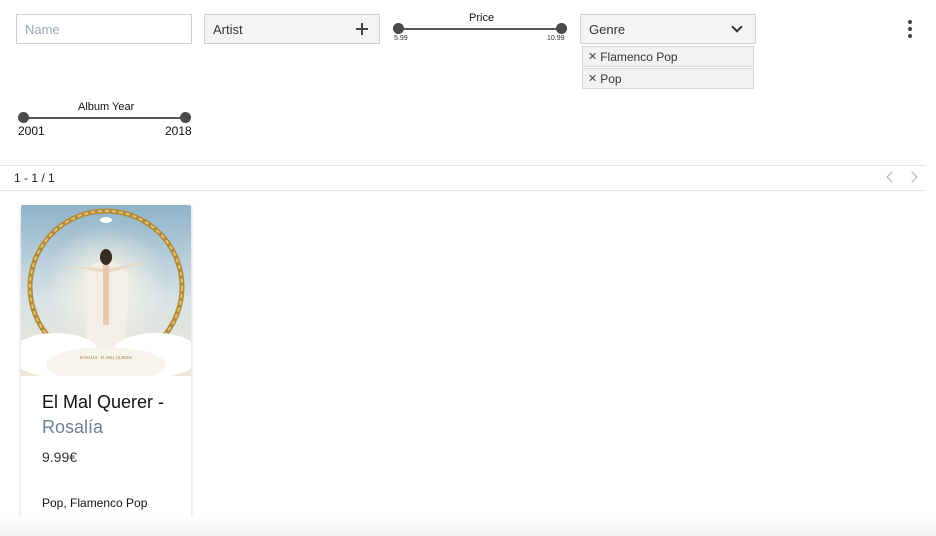 The height and width of the screenshot is (536, 936). What do you see at coordinates (607, 29) in the screenshot?
I see `genre-label: Genre` at bounding box center [607, 29].